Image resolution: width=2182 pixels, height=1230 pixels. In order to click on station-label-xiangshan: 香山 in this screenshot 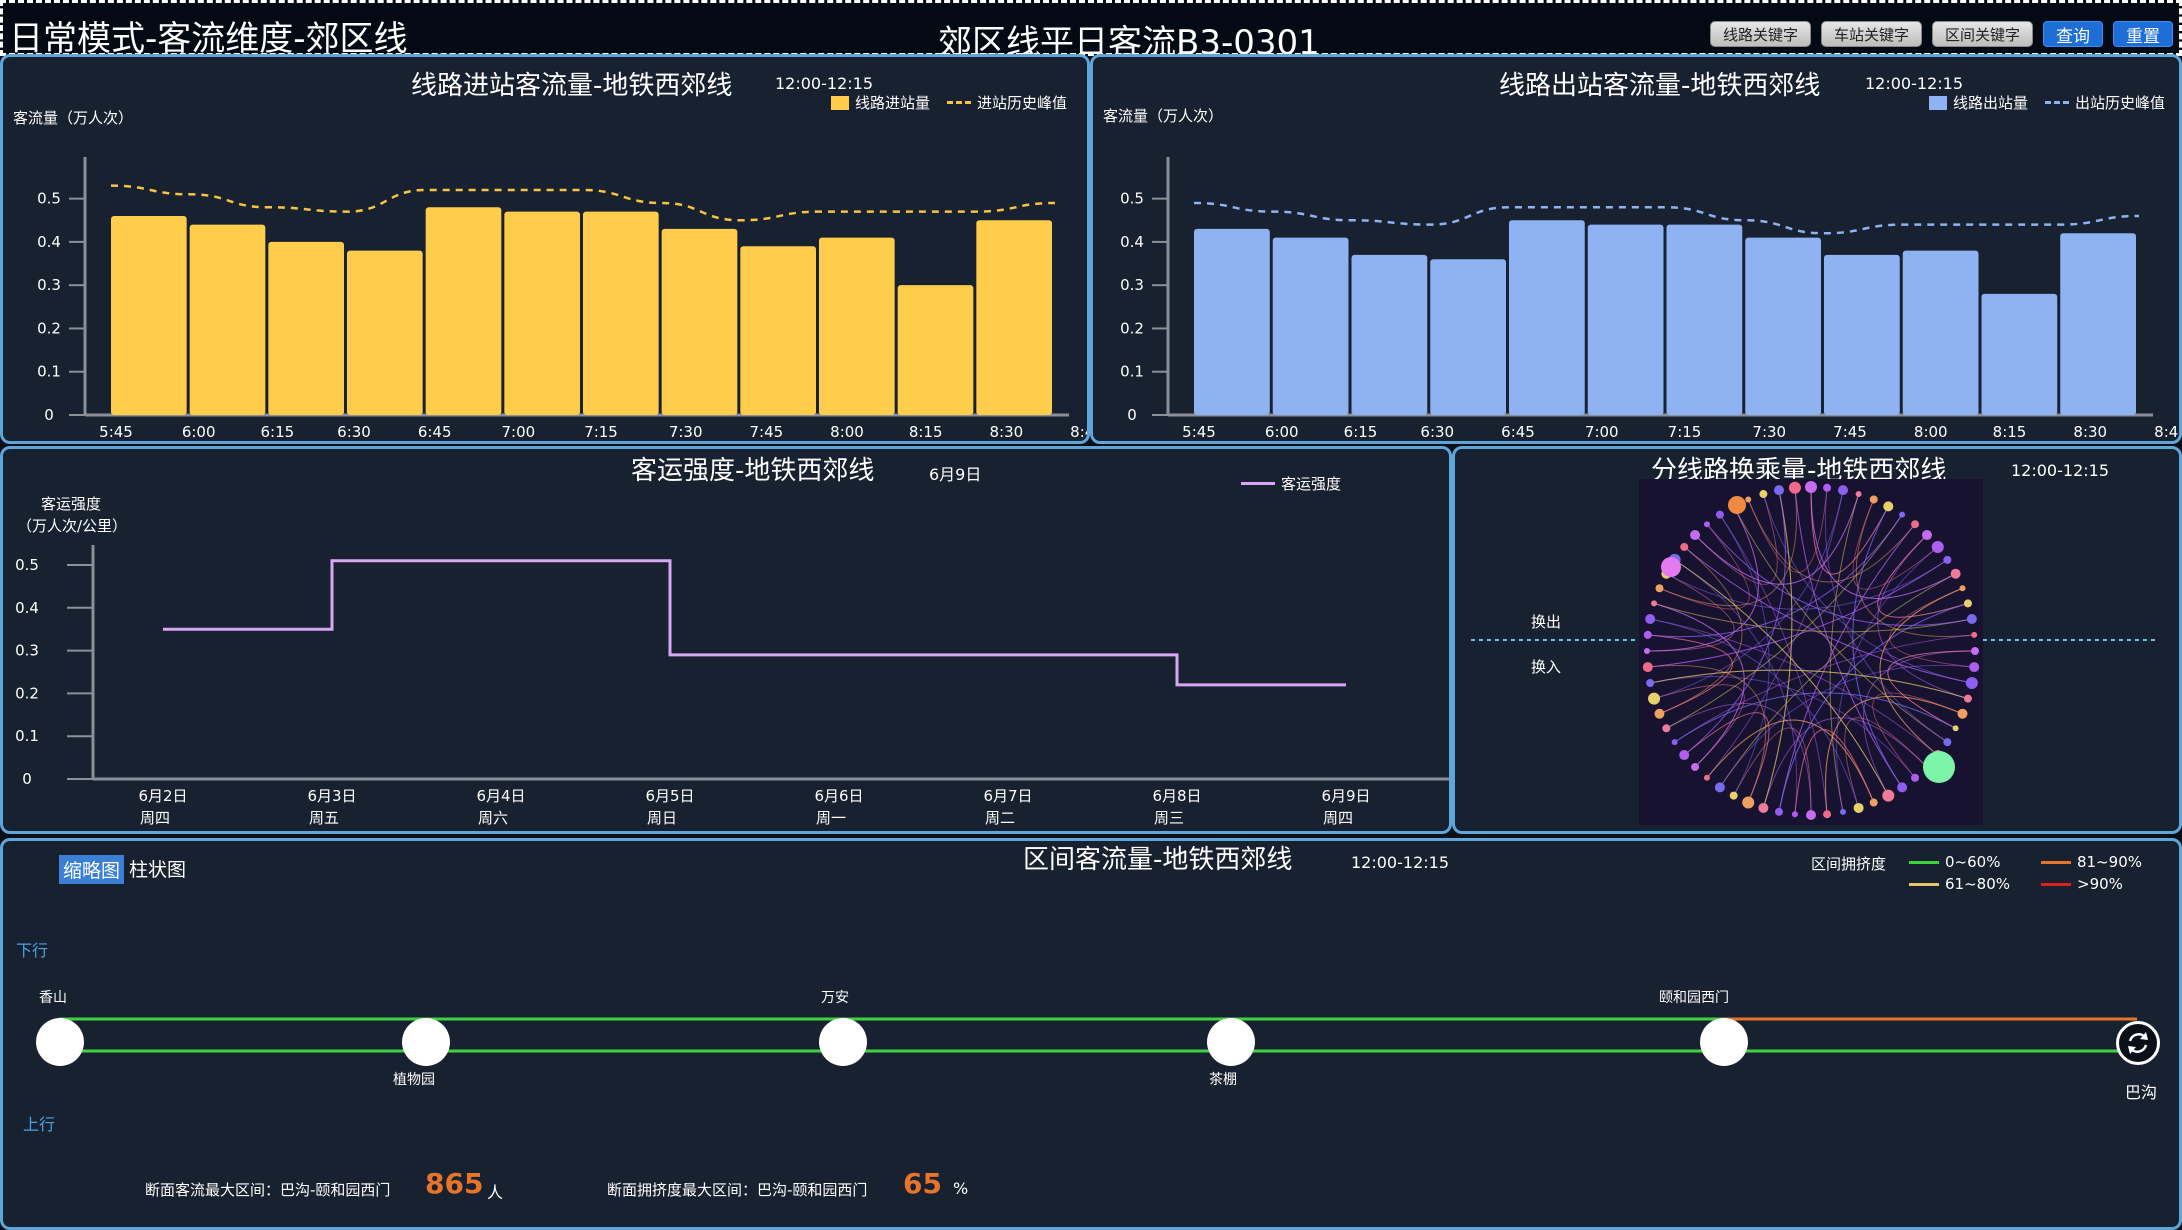, I will do `click(53, 998)`.